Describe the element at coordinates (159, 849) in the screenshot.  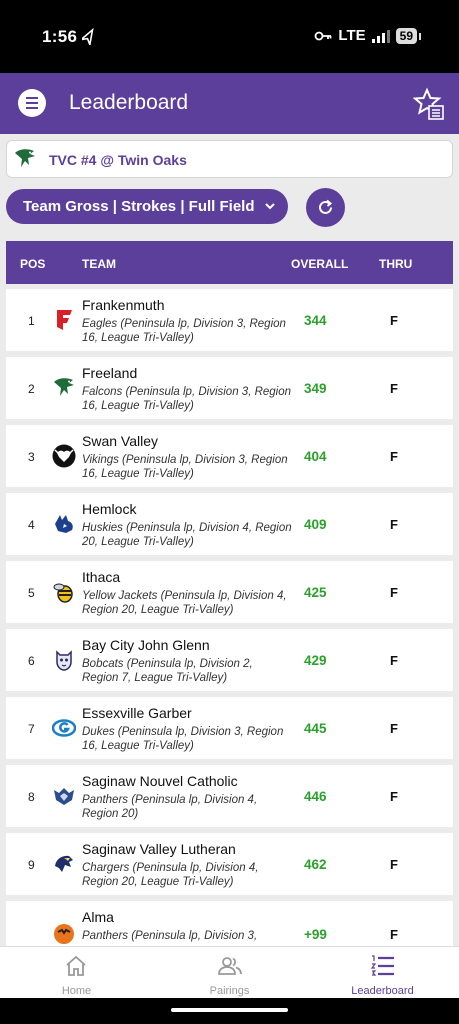
I see `team-name: Saginaw Valley Lutheran` at that location.